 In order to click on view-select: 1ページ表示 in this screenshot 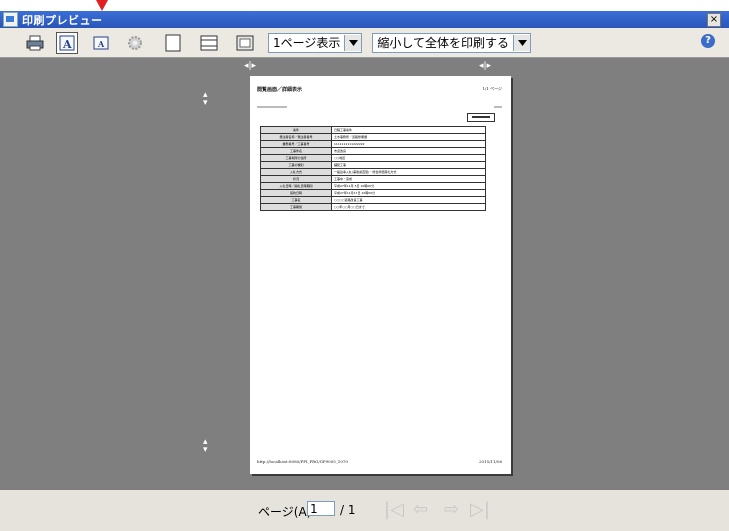, I will do `click(315, 42)`.